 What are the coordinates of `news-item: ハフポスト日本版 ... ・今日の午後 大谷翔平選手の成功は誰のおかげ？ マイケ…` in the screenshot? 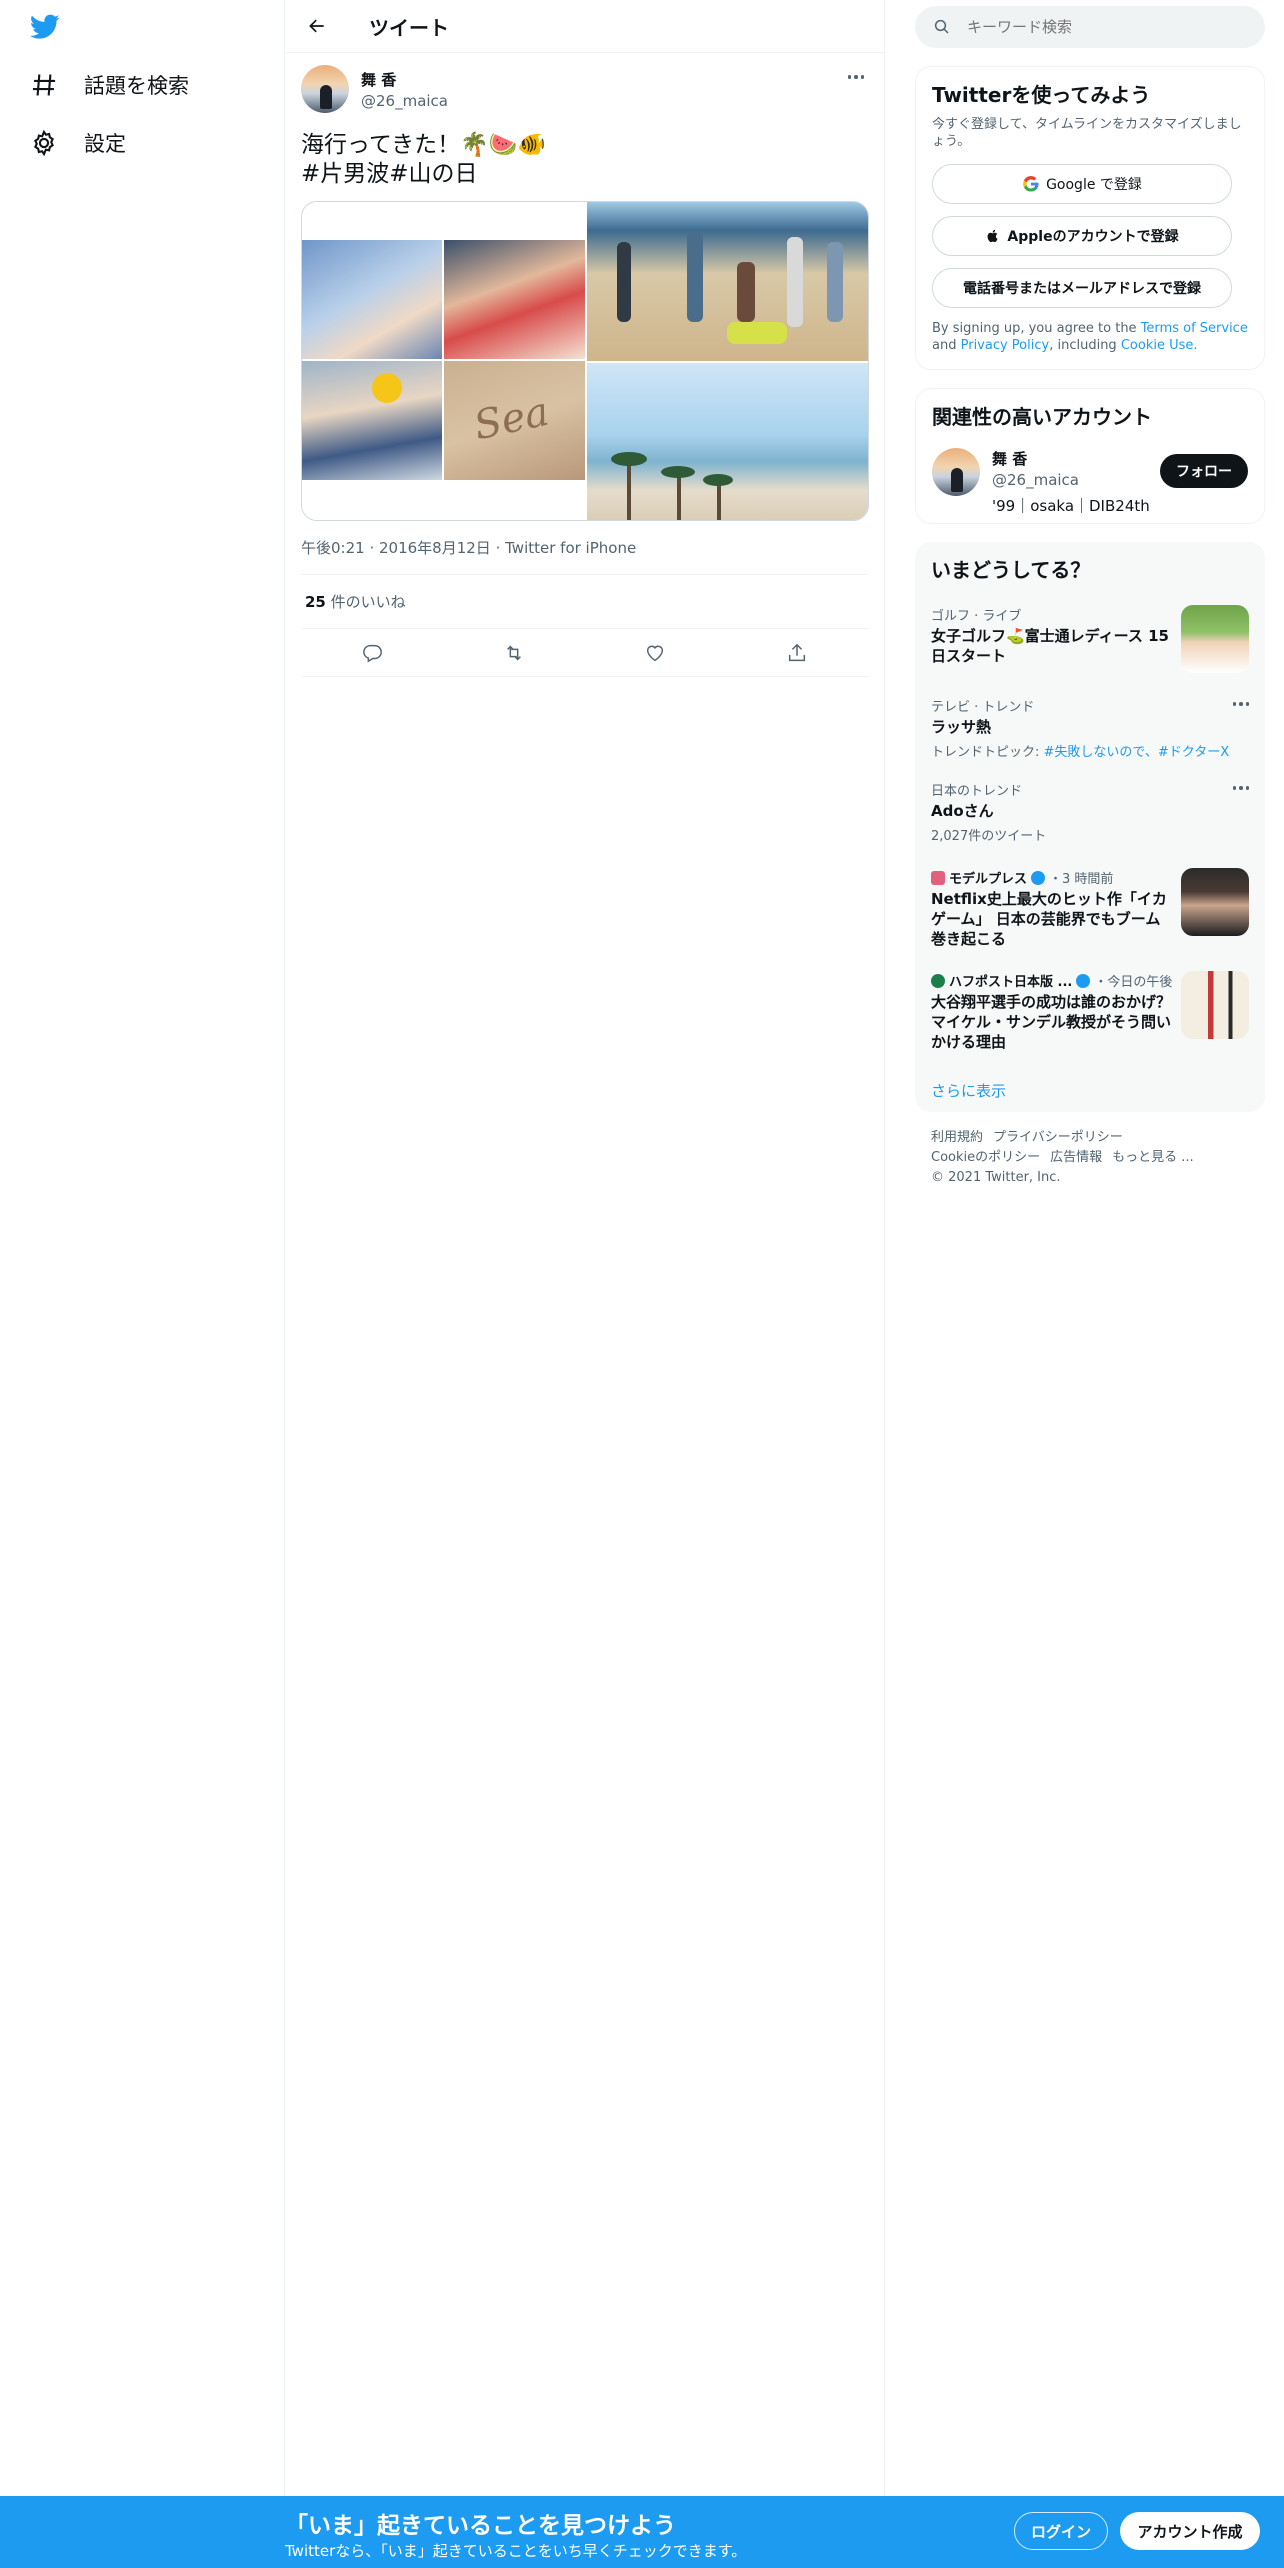 It's located at (1090, 1011).